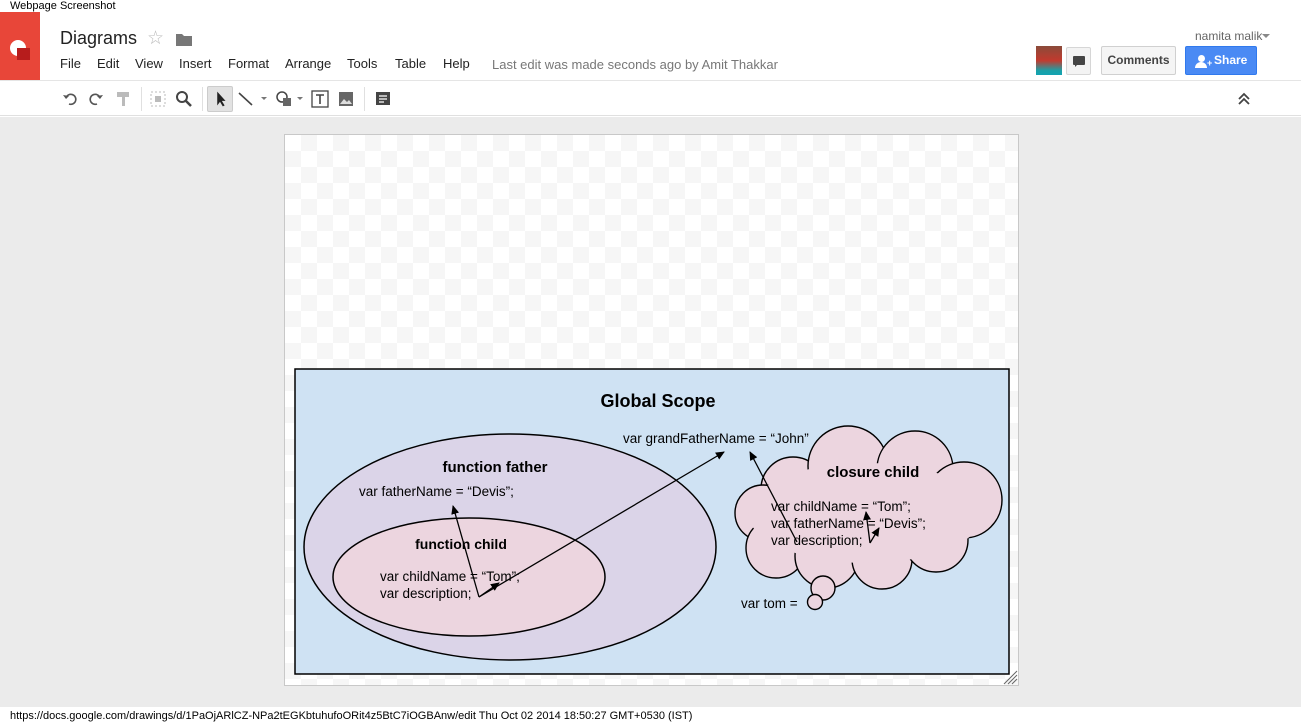 This screenshot has height=722, width=1301. Describe the element at coordinates (426, 593) in the screenshot. I see `child-var-description: var description;` at that location.